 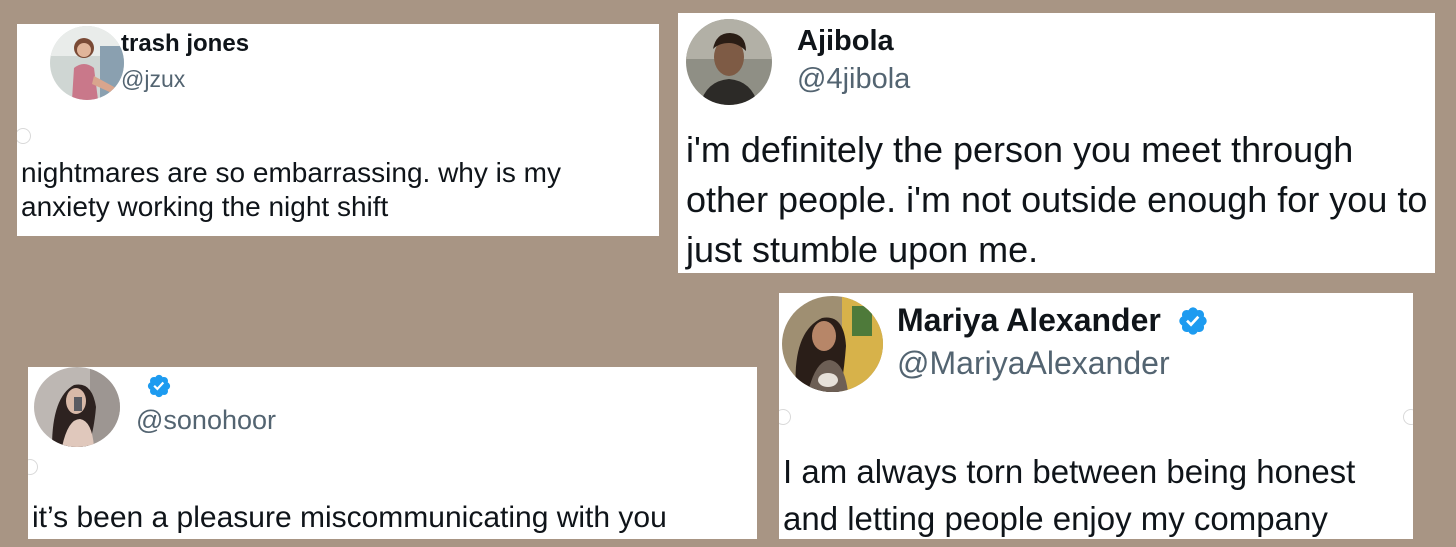 I want to click on username-handle: @4jibola, so click(x=853, y=79).